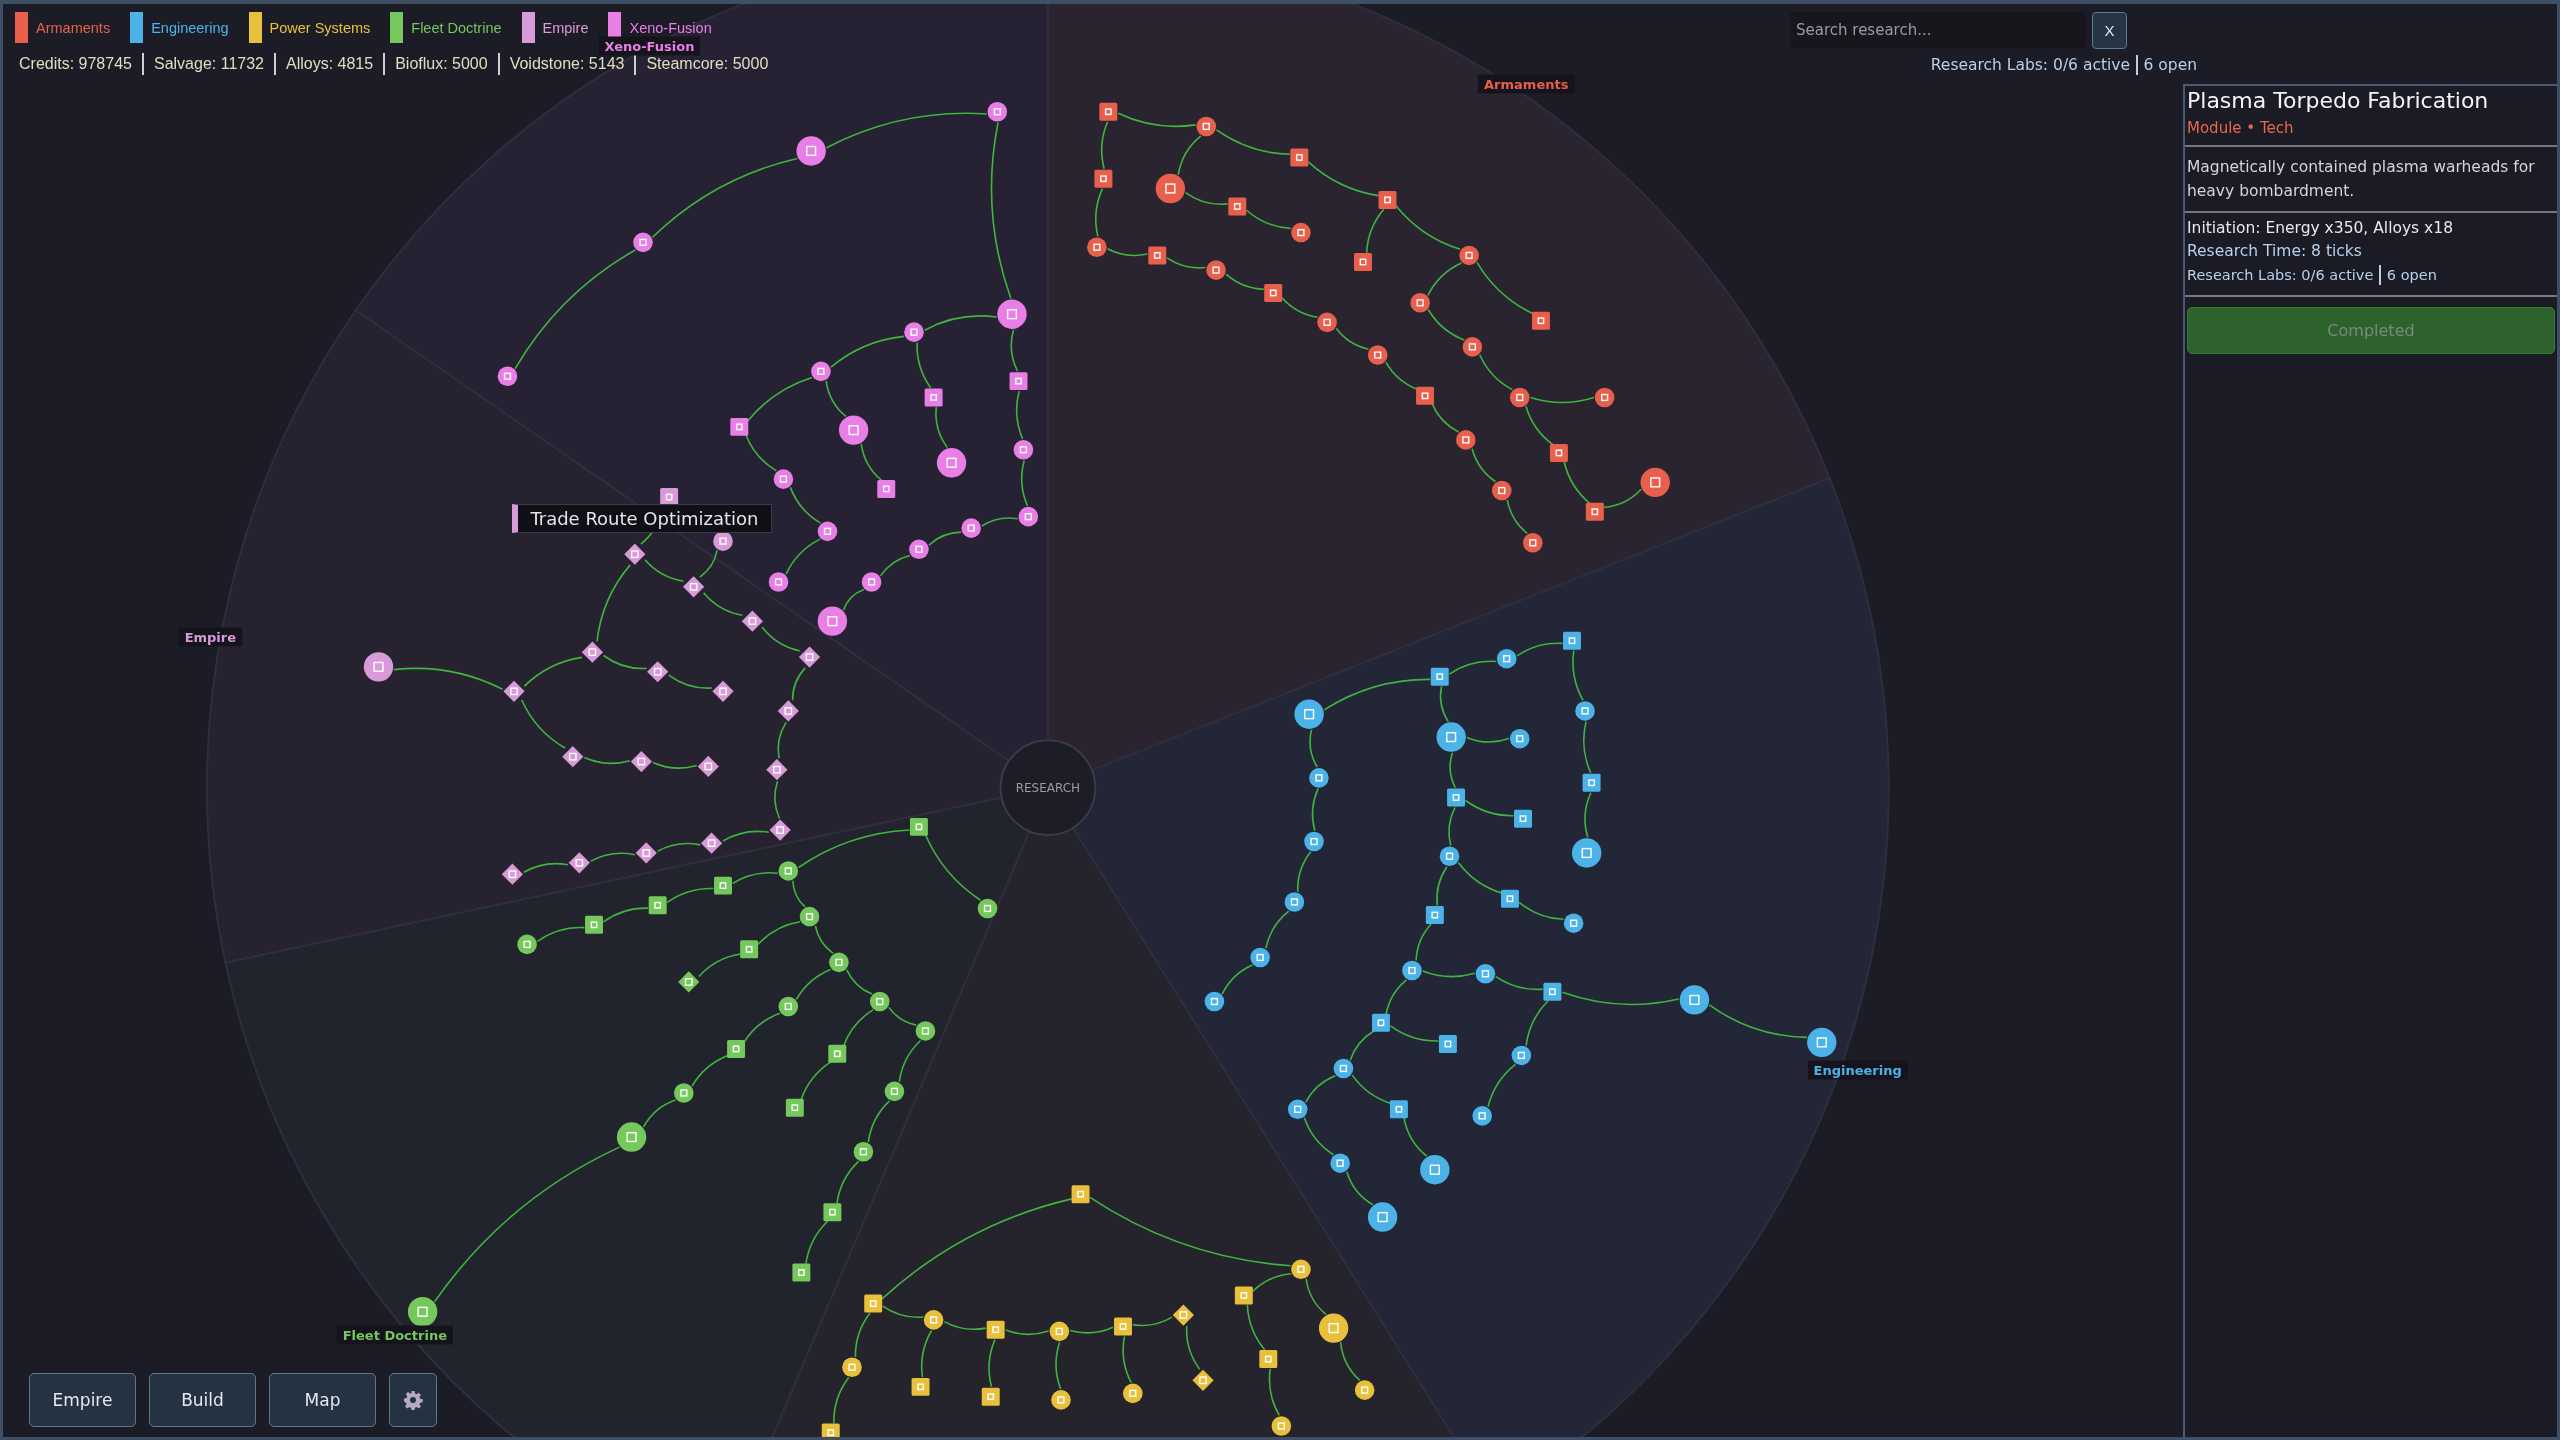  What do you see at coordinates (2371, 128) in the screenshot?
I see `tech-tags: Module • Tech` at bounding box center [2371, 128].